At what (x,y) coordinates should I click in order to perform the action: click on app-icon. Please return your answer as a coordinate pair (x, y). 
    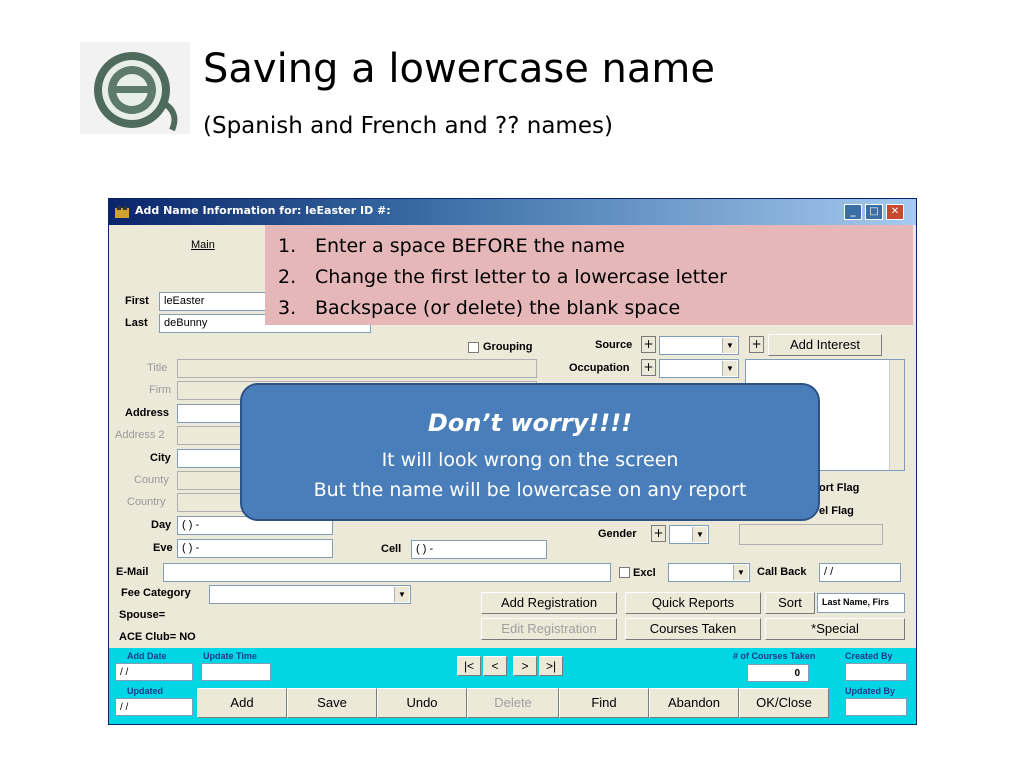
    Looking at the image, I should click on (122, 212).